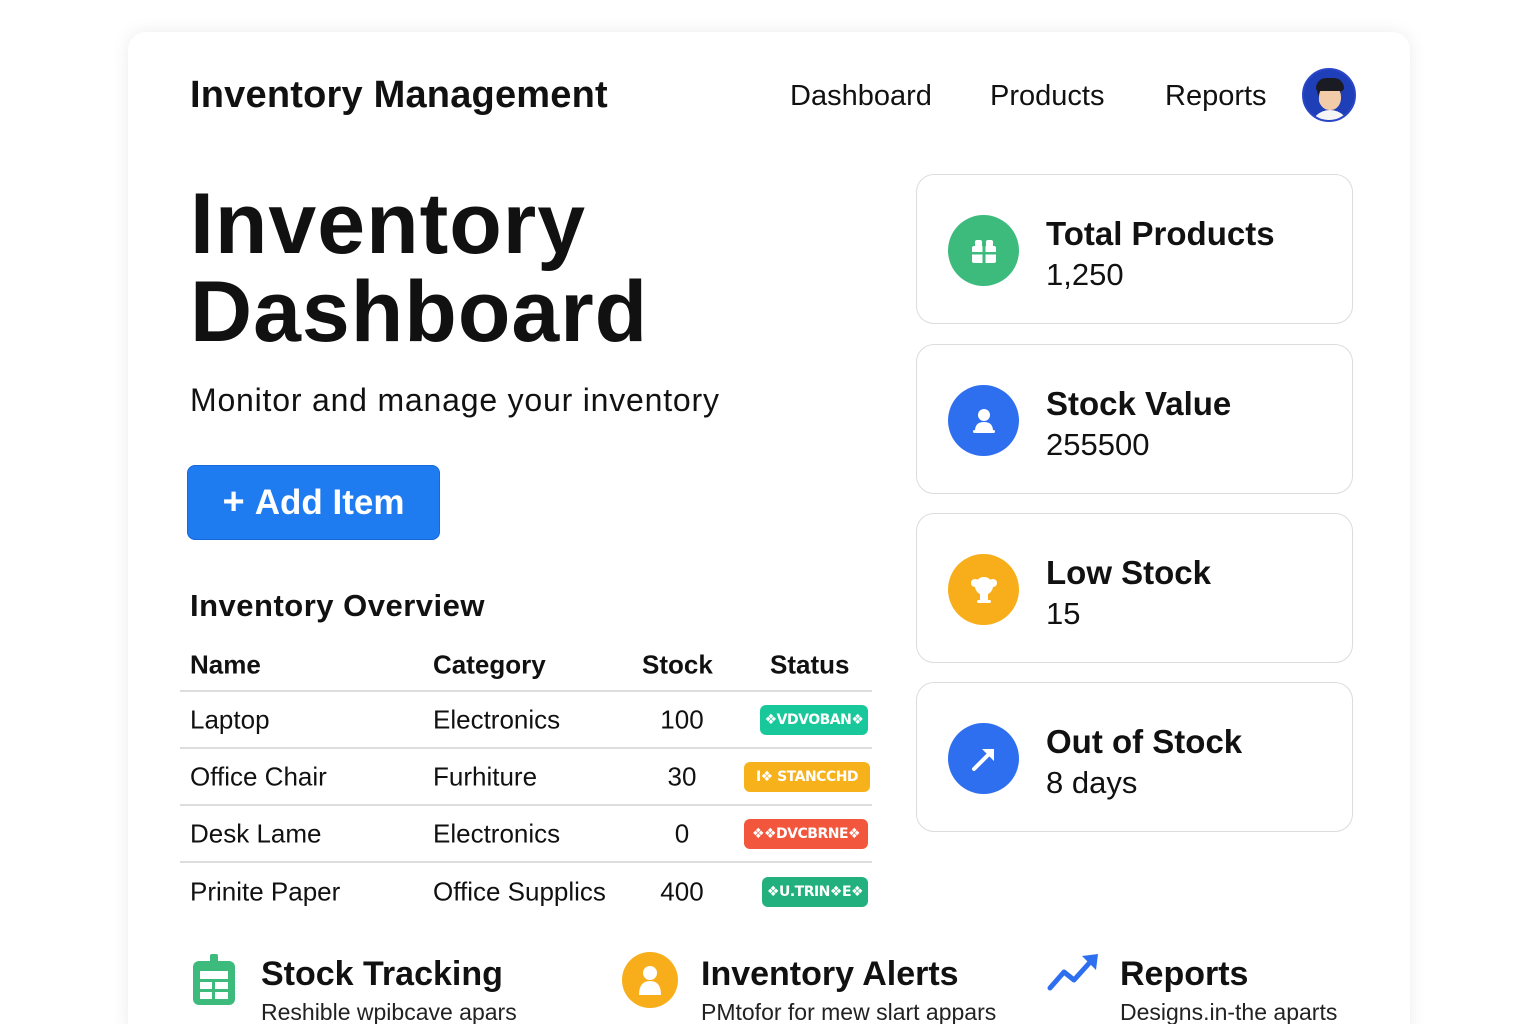  What do you see at coordinates (389, 1011) in the screenshot?
I see `feature-desc: Reshible wpibcave apars` at bounding box center [389, 1011].